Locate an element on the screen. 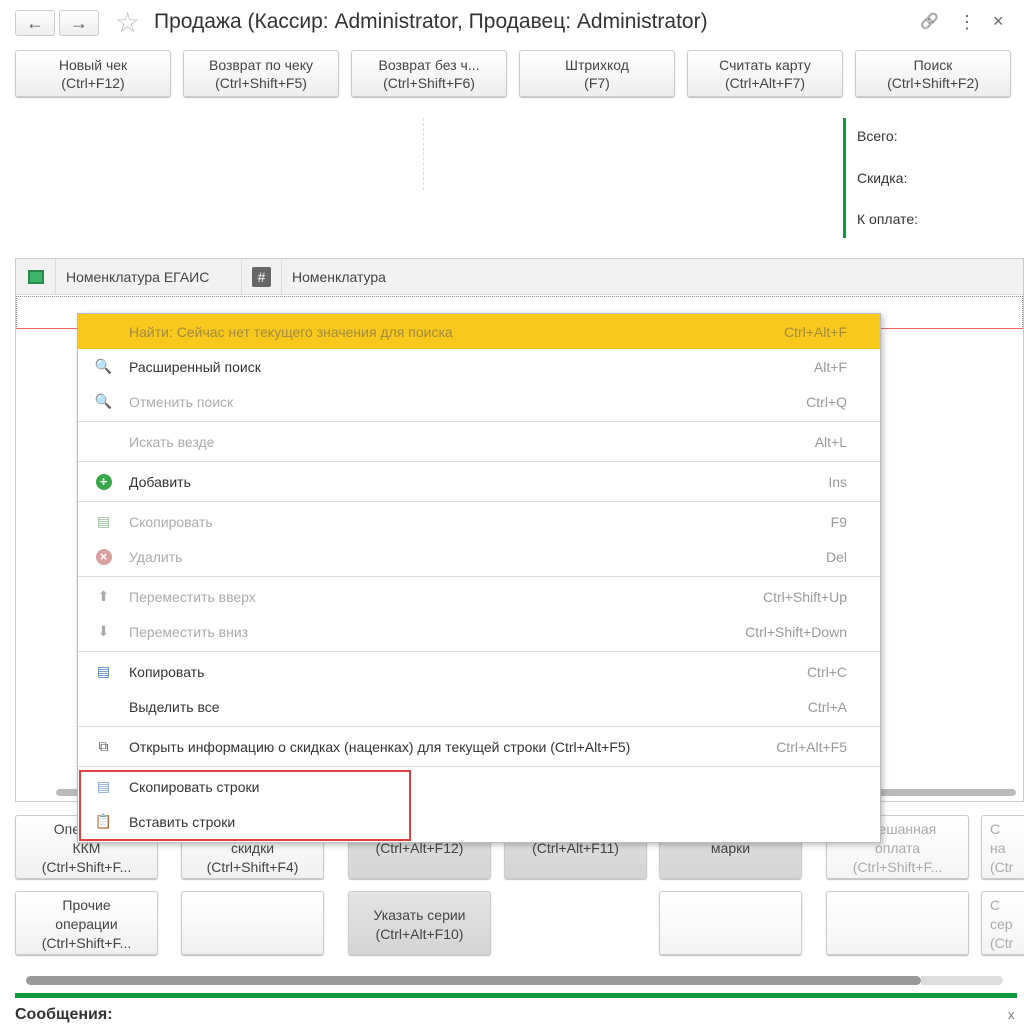 This screenshot has height=1024, width=1024. back-icon: ← is located at coordinates (35, 22).